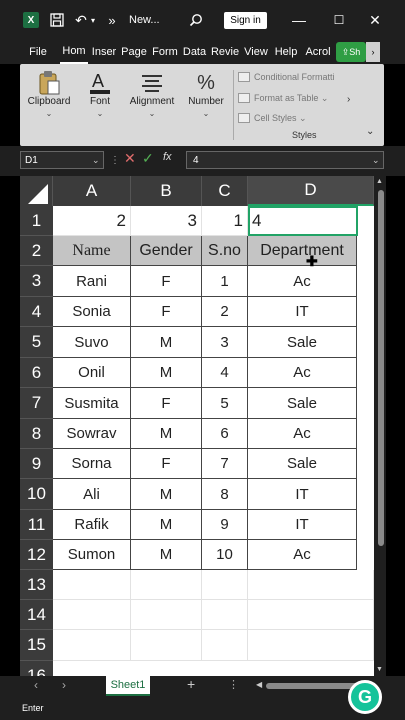  I want to click on cell-a1: 2, so click(92, 221).